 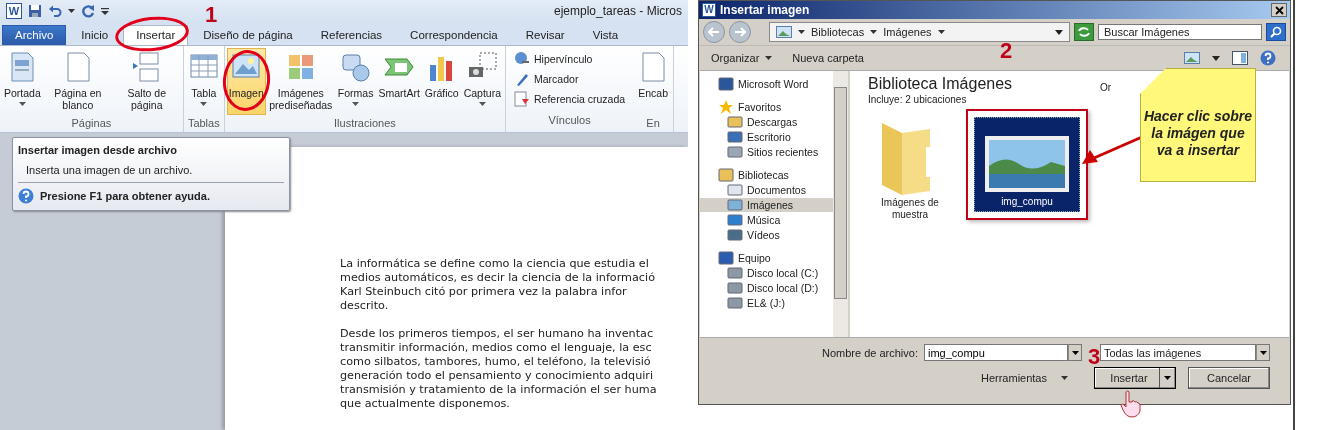 I want to click on ribbon-button: Formas, so click(x=355, y=81).